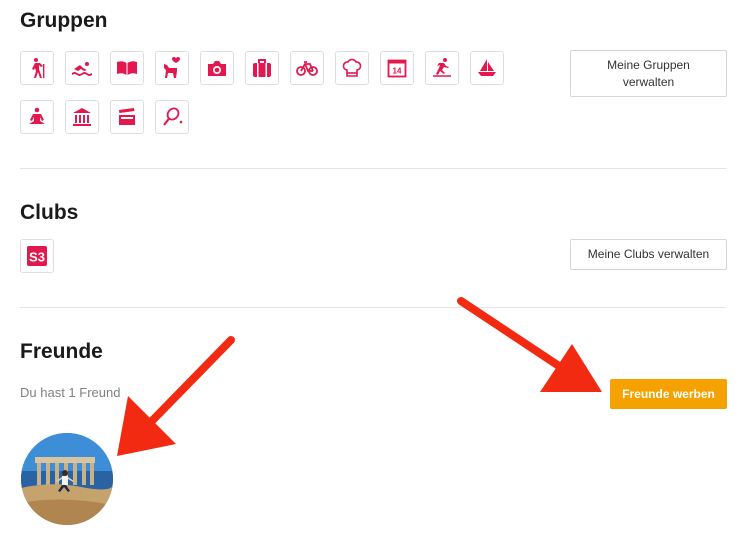  I want to click on hiking-icon, so click(37, 68).